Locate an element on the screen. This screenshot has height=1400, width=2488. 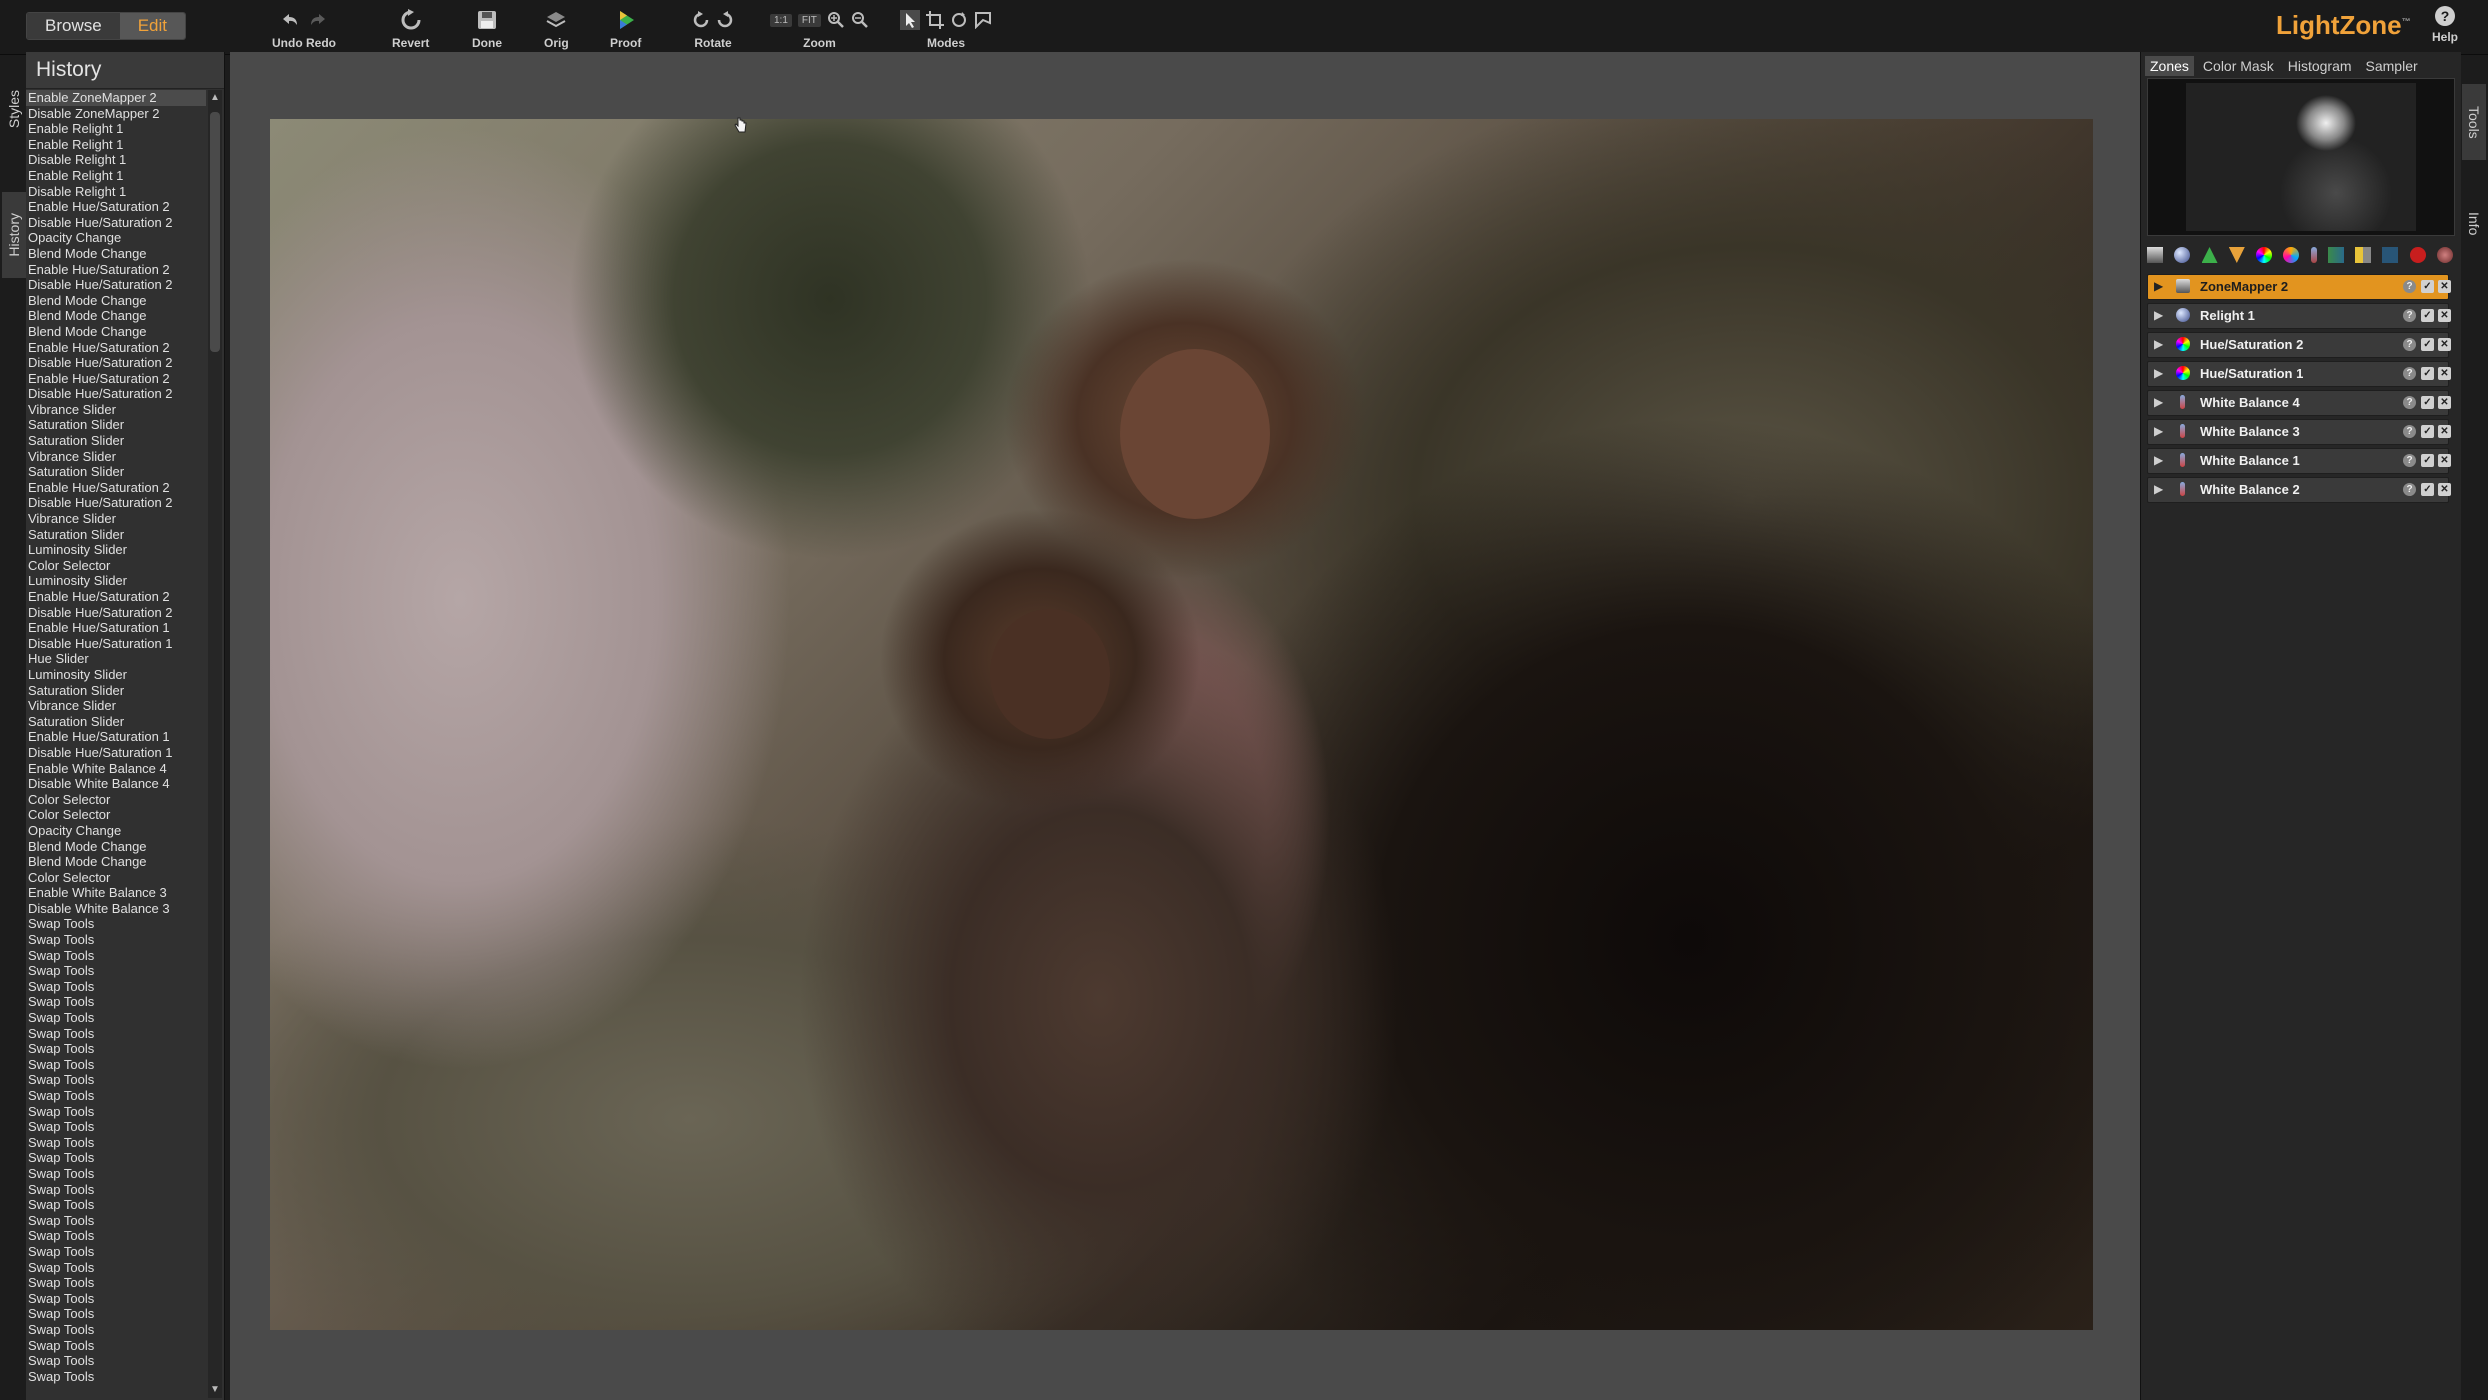
redo-icon is located at coordinates (318, 20).